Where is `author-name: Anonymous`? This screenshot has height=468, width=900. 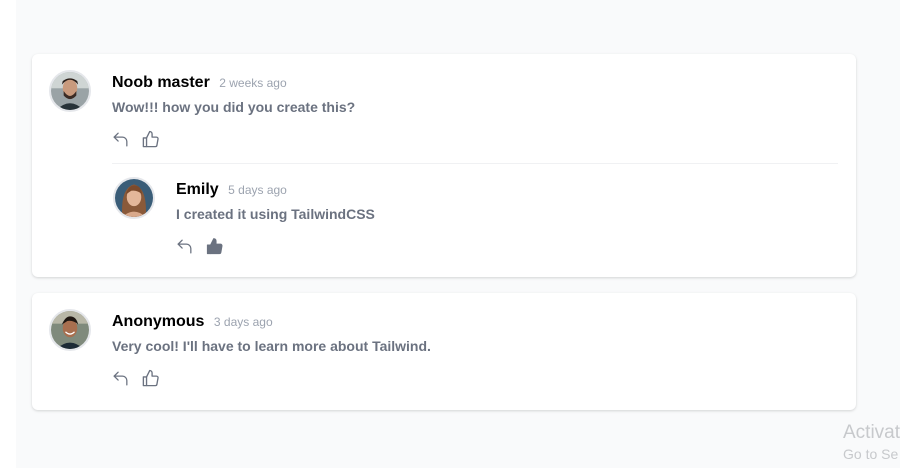
author-name: Anonymous is located at coordinates (158, 321).